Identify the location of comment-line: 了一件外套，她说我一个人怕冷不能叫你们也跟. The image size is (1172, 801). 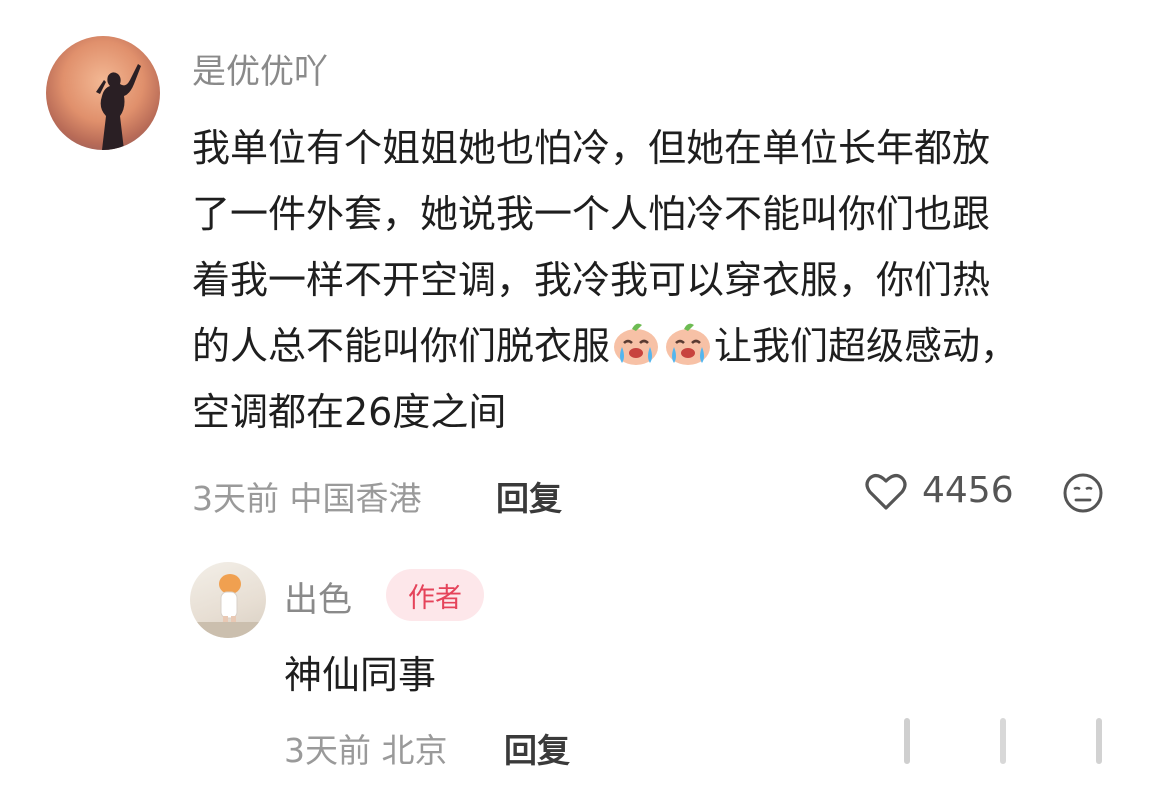
(591, 214).